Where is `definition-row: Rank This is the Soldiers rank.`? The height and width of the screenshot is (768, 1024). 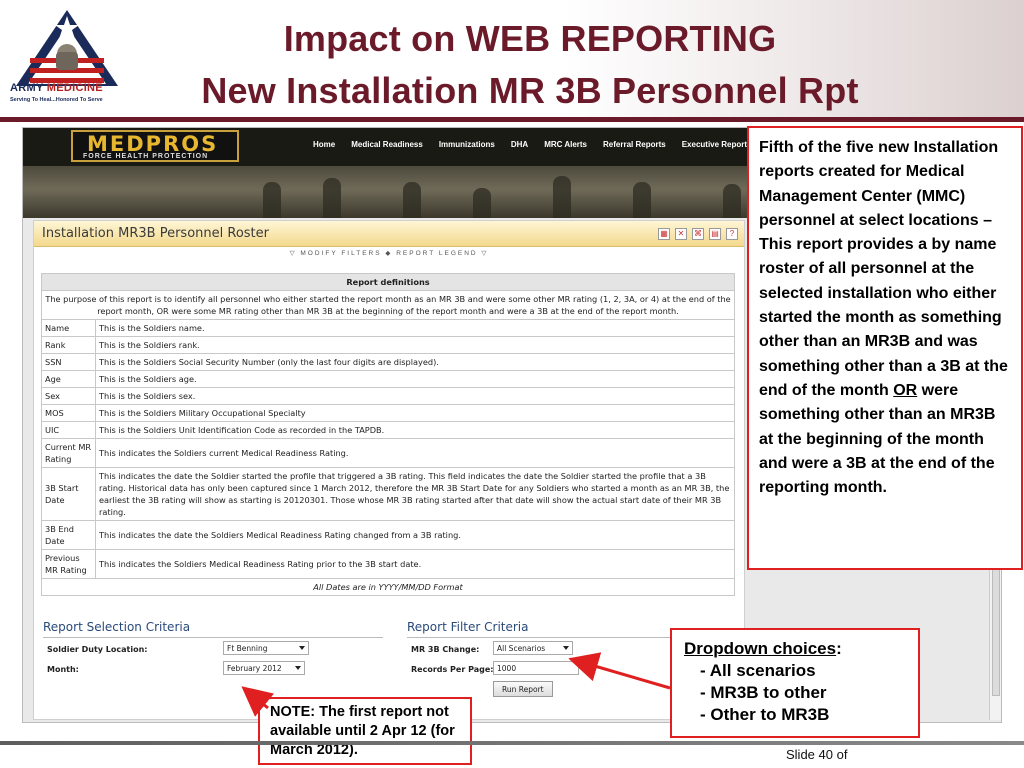
definition-row: Rank This is the Soldiers rank. is located at coordinates (388, 345).